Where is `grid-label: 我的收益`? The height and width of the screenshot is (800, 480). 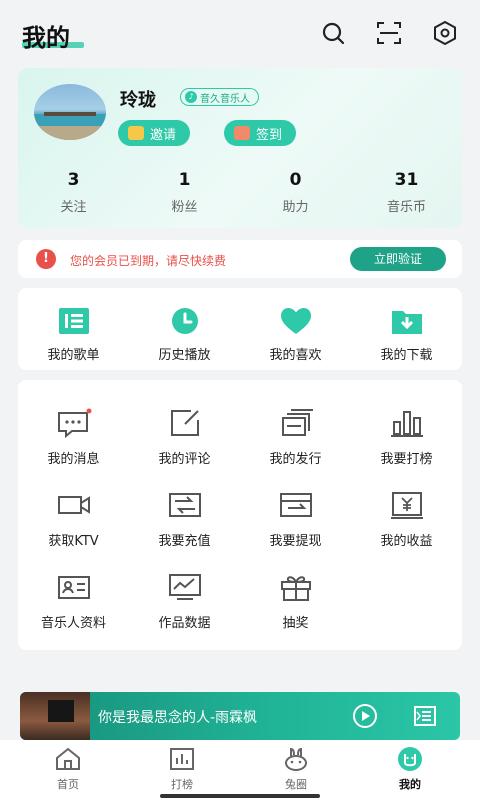
grid-label: 我的收益 is located at coordinates (406, 541).